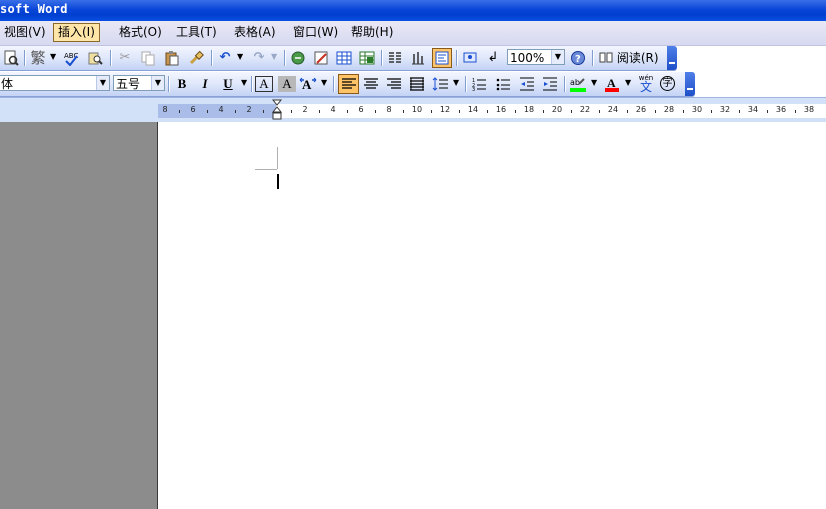 The height and width of the screenshot is (509, 826). Describe the element at coordinates (308, 84) in the screenshot. I see `character-scaling-icon: A` at that location.